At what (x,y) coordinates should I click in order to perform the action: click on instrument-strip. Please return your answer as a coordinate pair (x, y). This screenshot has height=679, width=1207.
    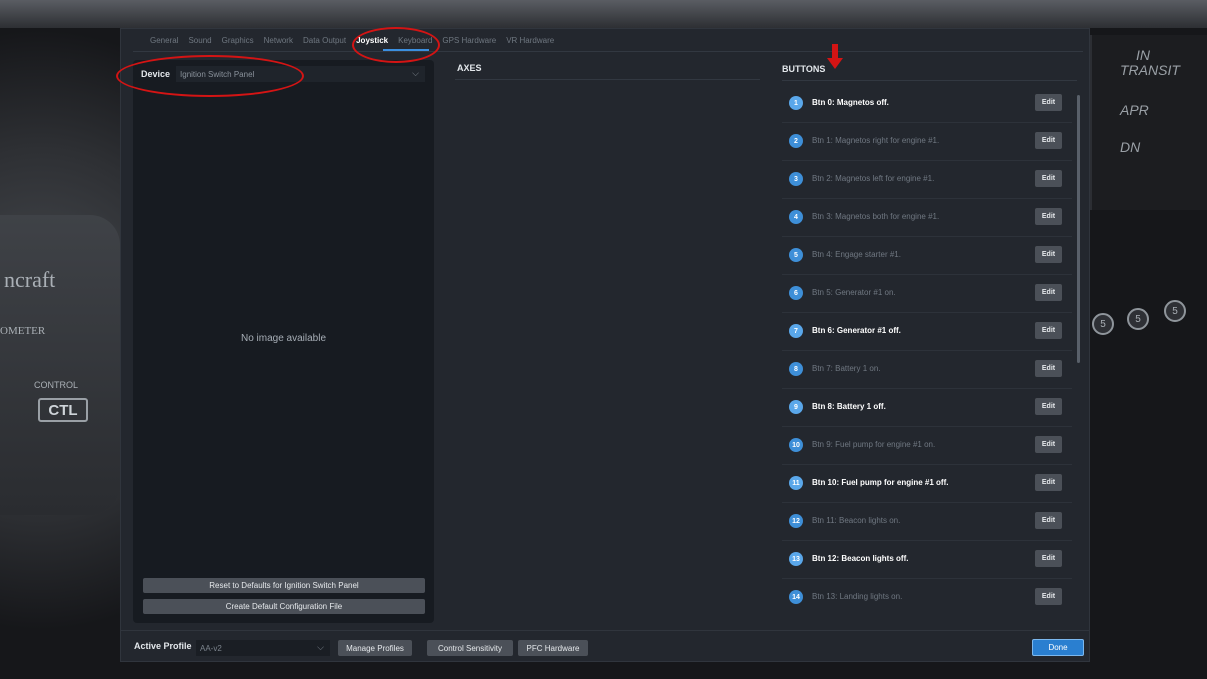
    Looking at the image, I should click on (603, 14).